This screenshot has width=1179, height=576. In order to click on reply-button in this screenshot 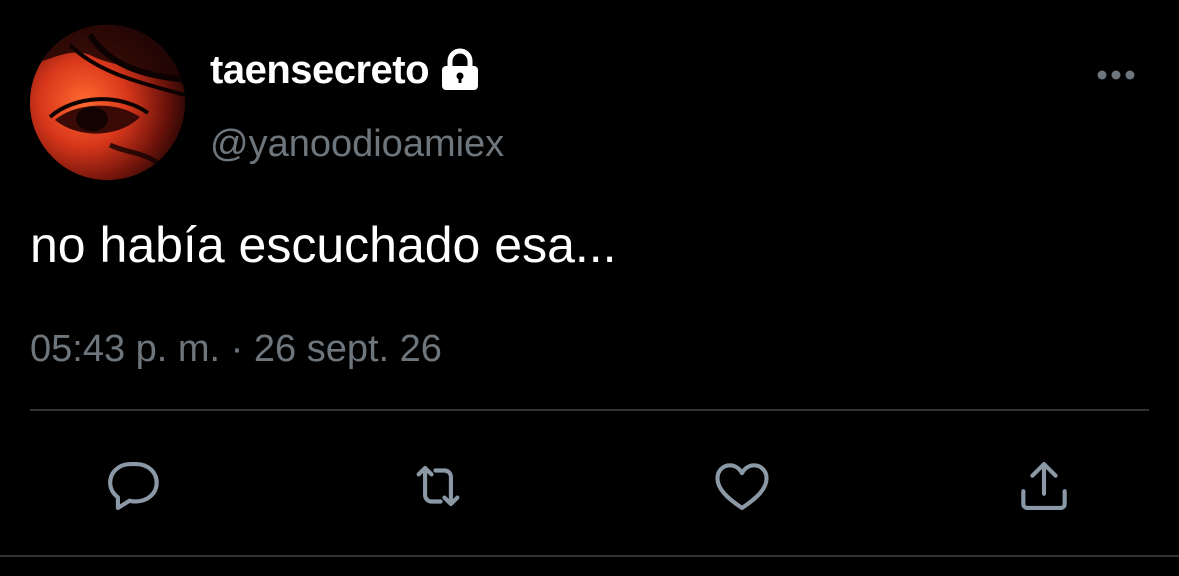, I will do `click(136, 486)`.